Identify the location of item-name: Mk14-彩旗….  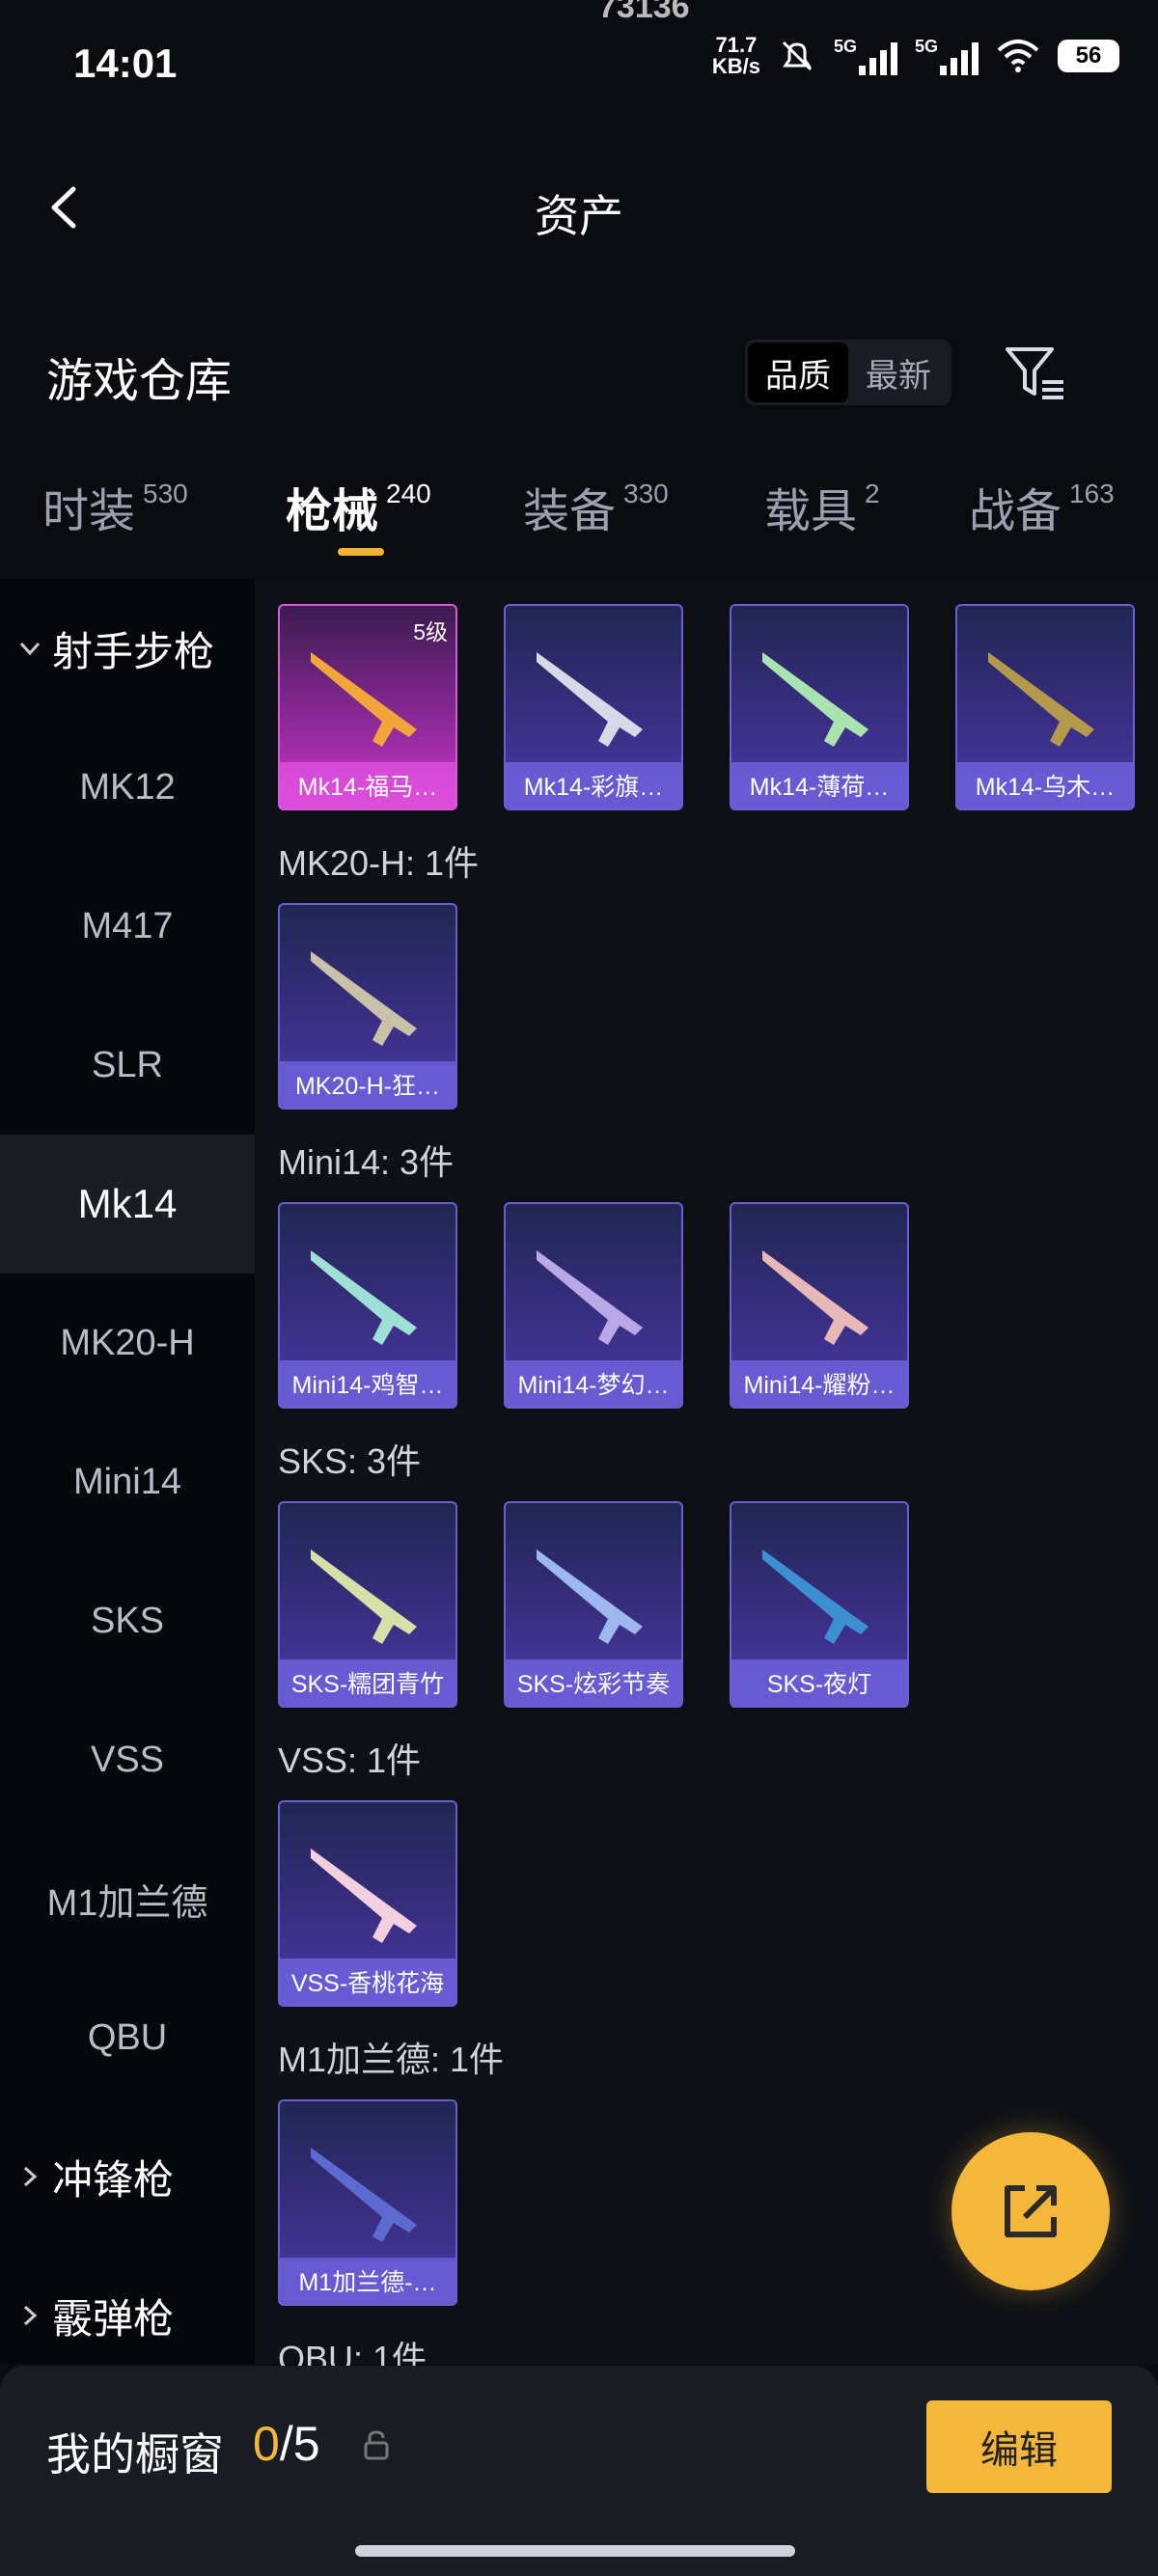
(593, 785).